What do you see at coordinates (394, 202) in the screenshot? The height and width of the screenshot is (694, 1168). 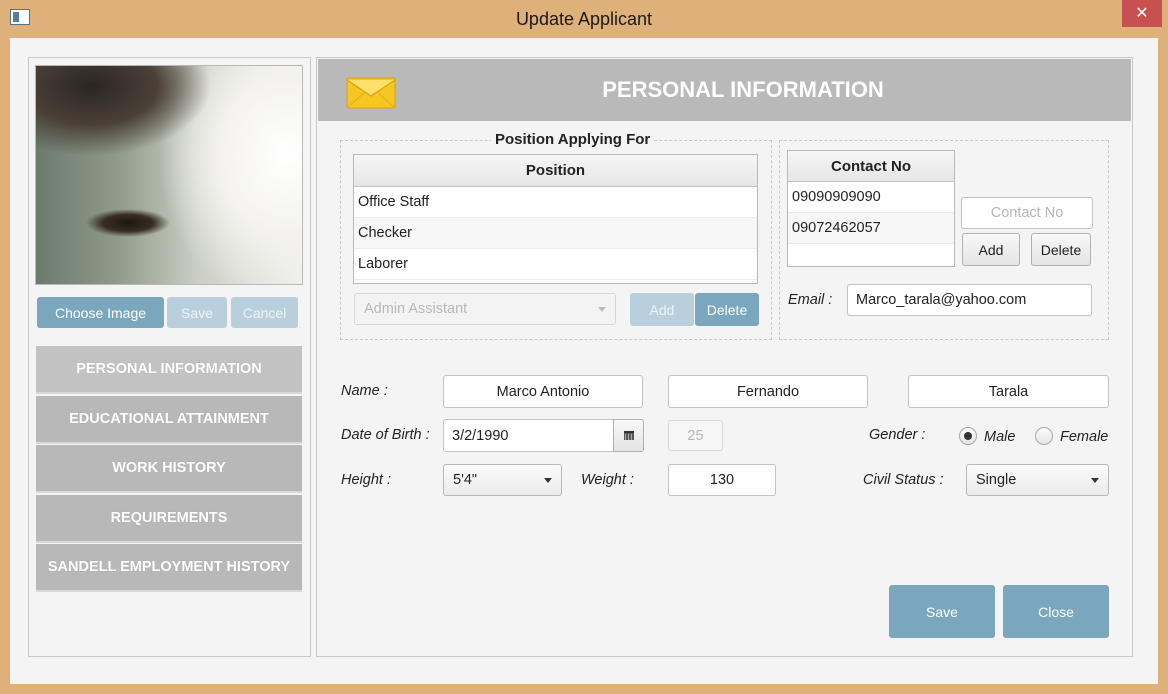 I see `position-cell: Office Staff` at bounding box center [394, 202].